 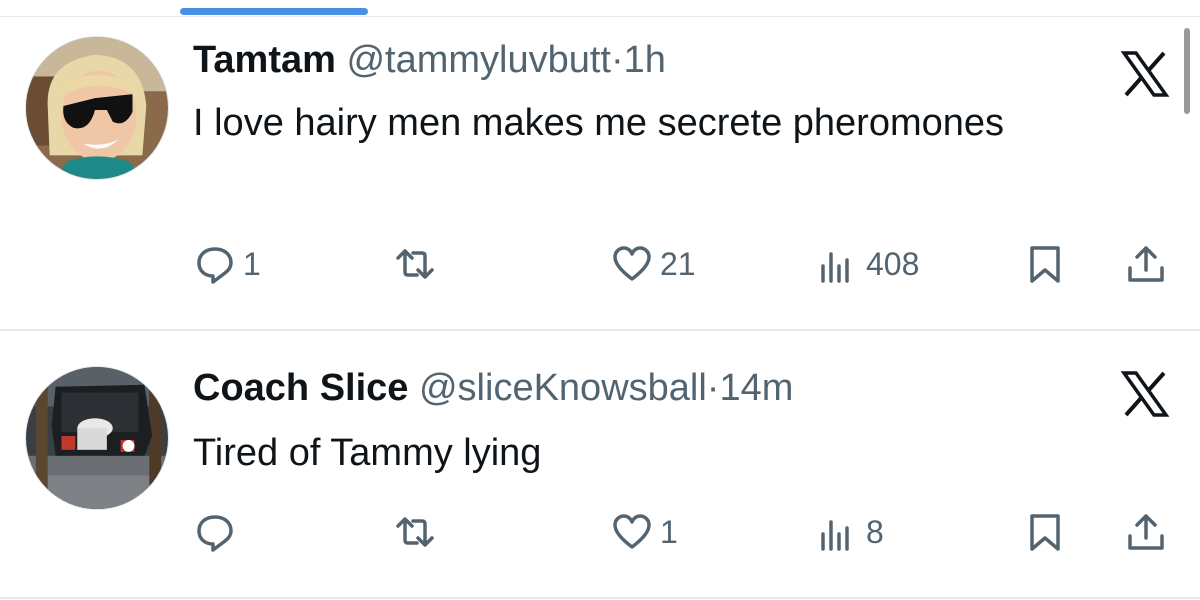 What do you see at coordinates (264, 60) in the screenshot?
I see `display-name: Tamtam` at bounding box center [264, 60].